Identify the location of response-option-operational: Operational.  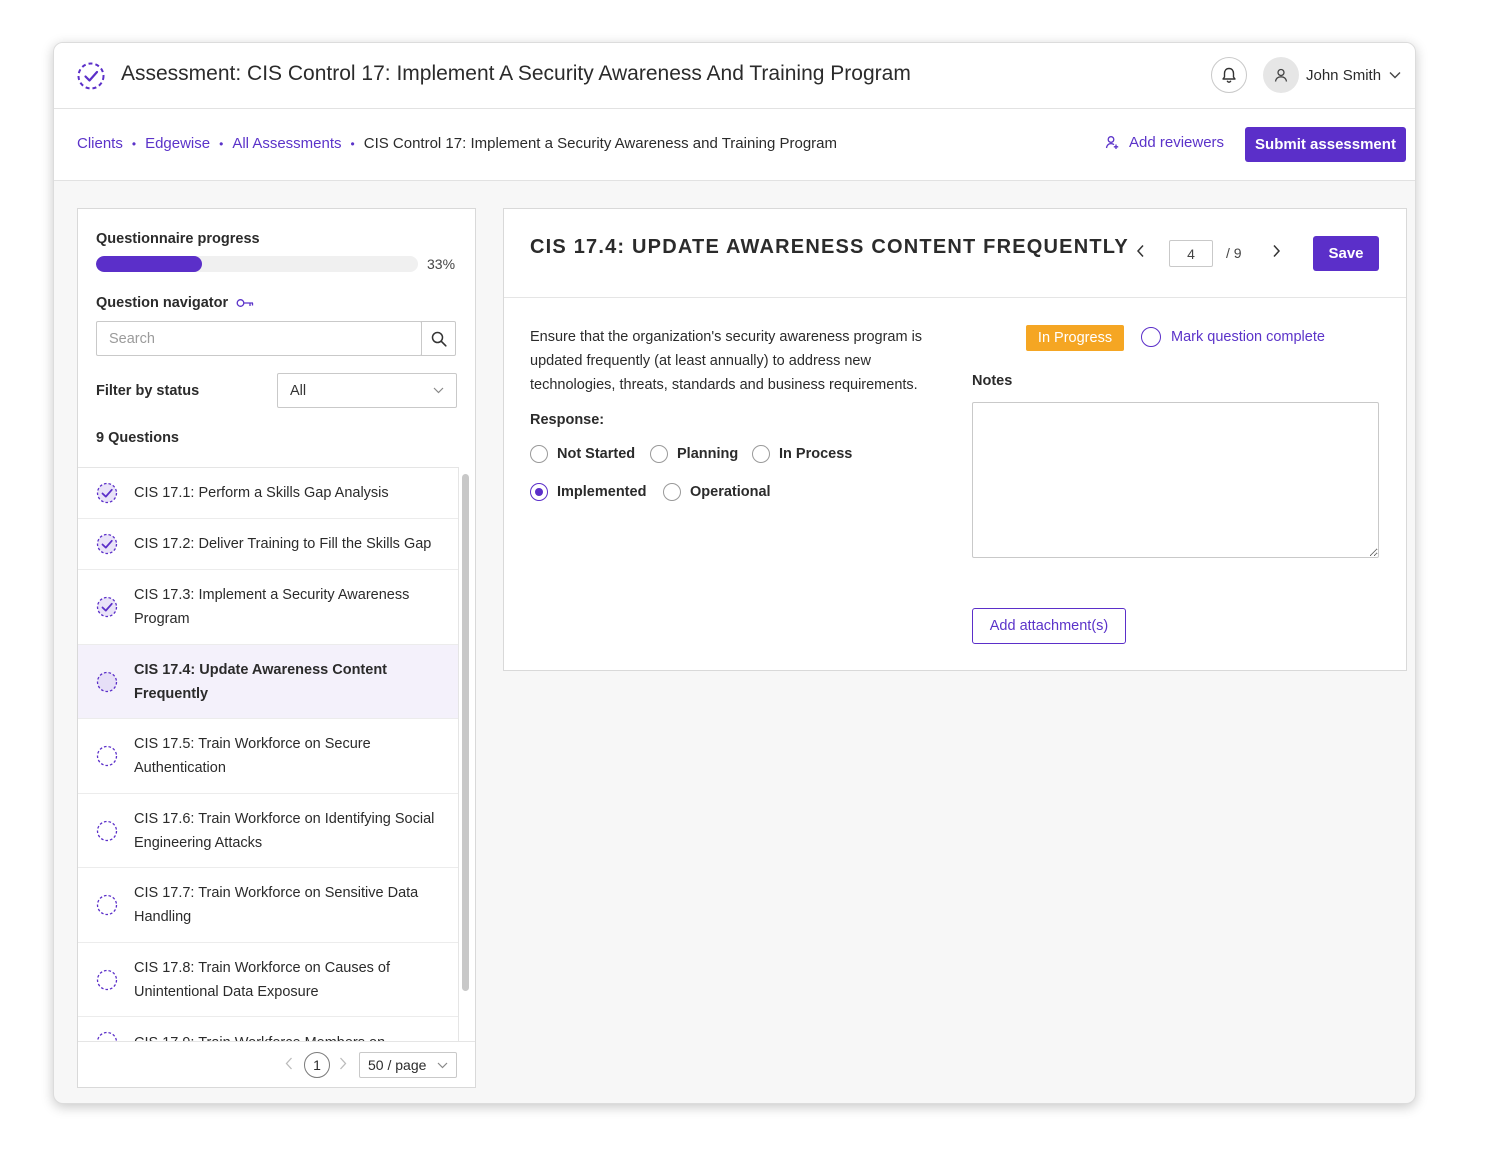
(717, 492).